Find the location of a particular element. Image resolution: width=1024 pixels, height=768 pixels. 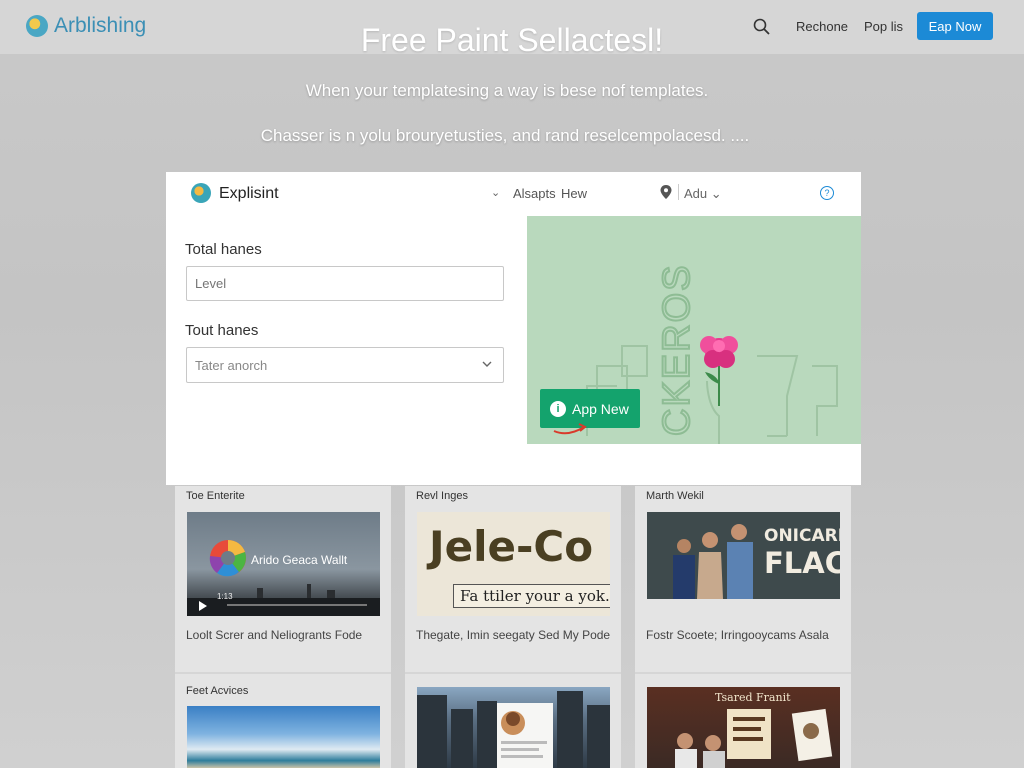

tile-heading: Revl Inges is located at coordinates (442, 496).